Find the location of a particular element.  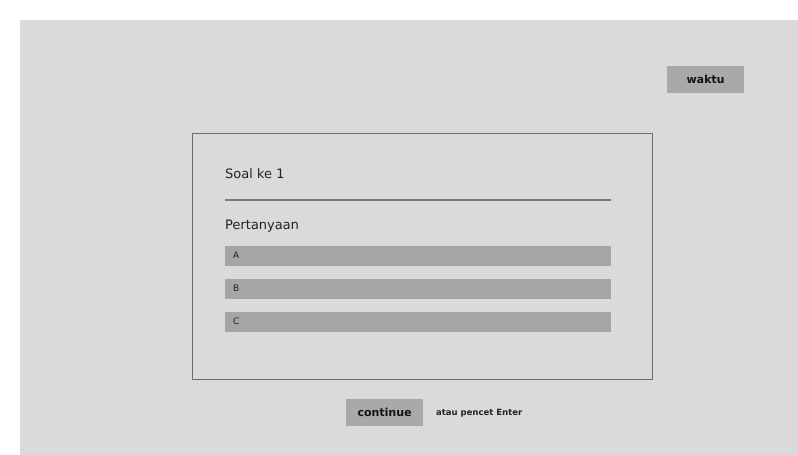

question-text: Pertanyaan is located at coordinates (262, 226).